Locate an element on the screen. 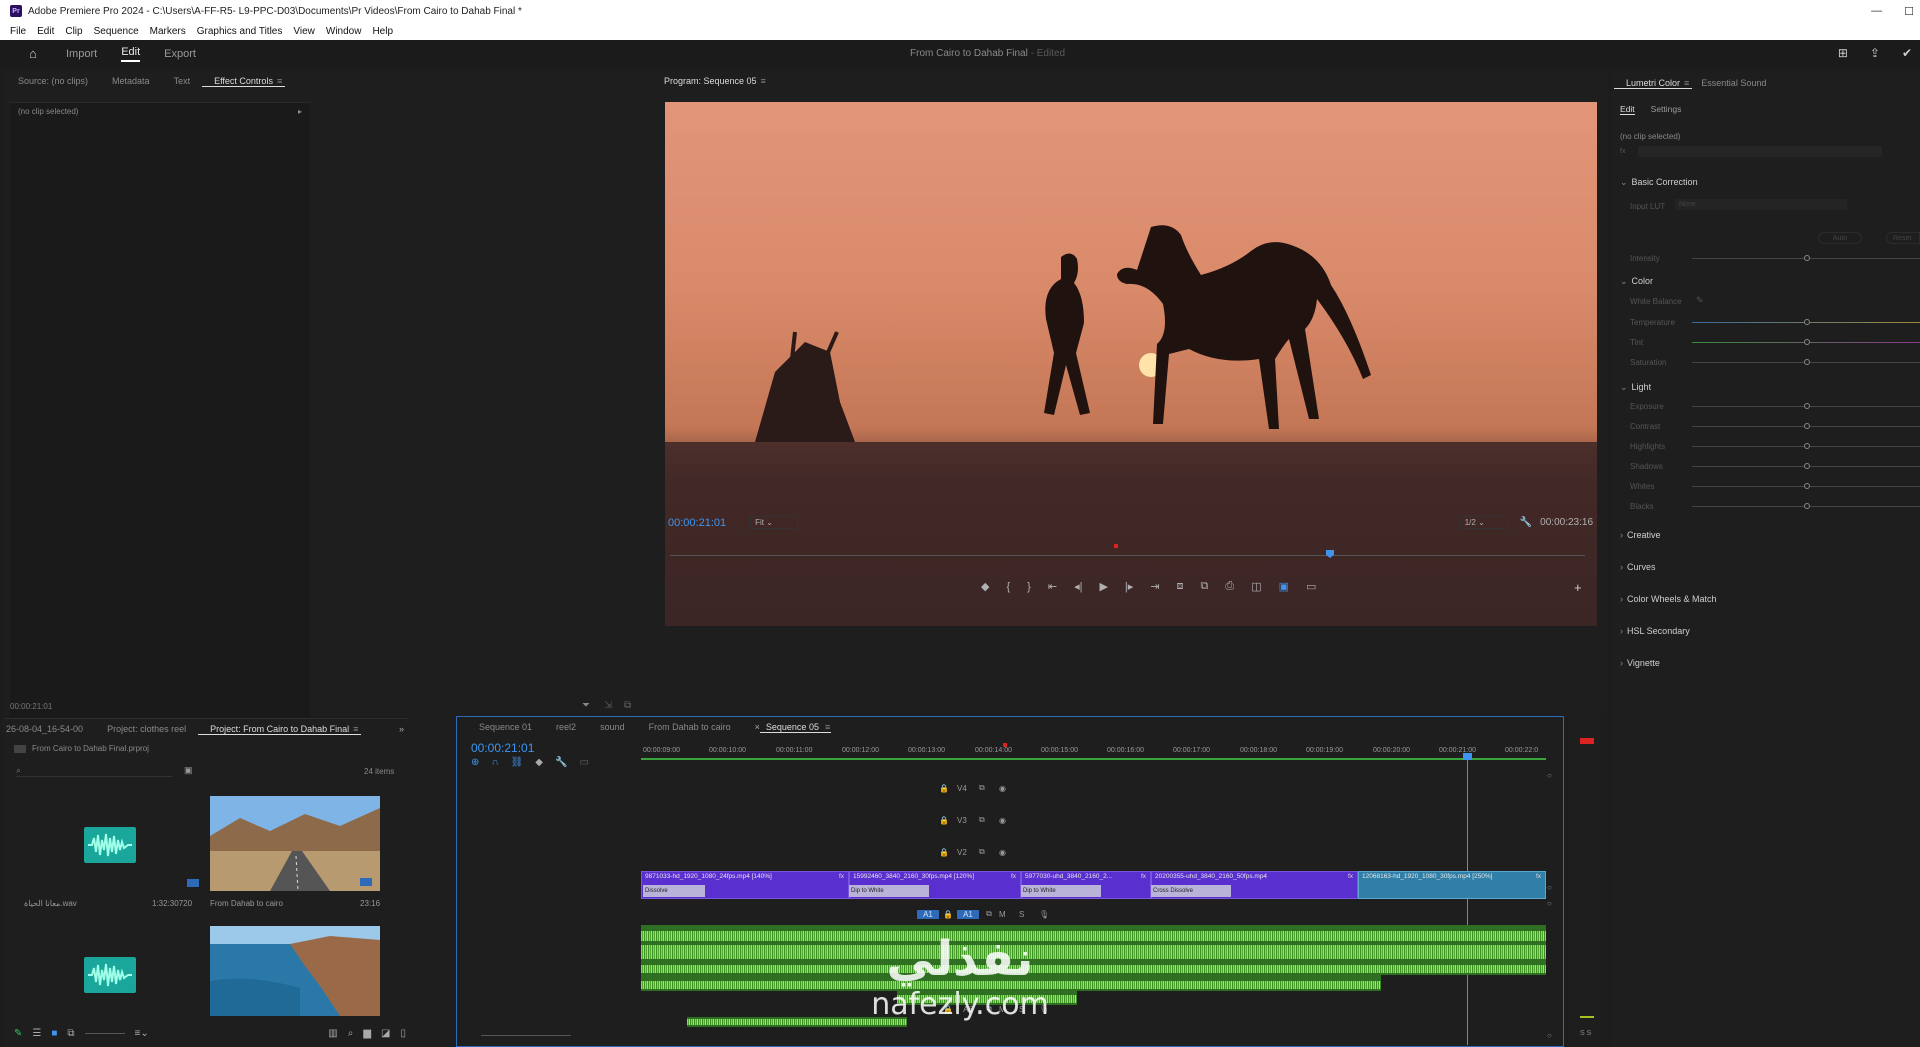 The image size is (1920, 1047). effect-selector is located at coordinates (1760, 151).